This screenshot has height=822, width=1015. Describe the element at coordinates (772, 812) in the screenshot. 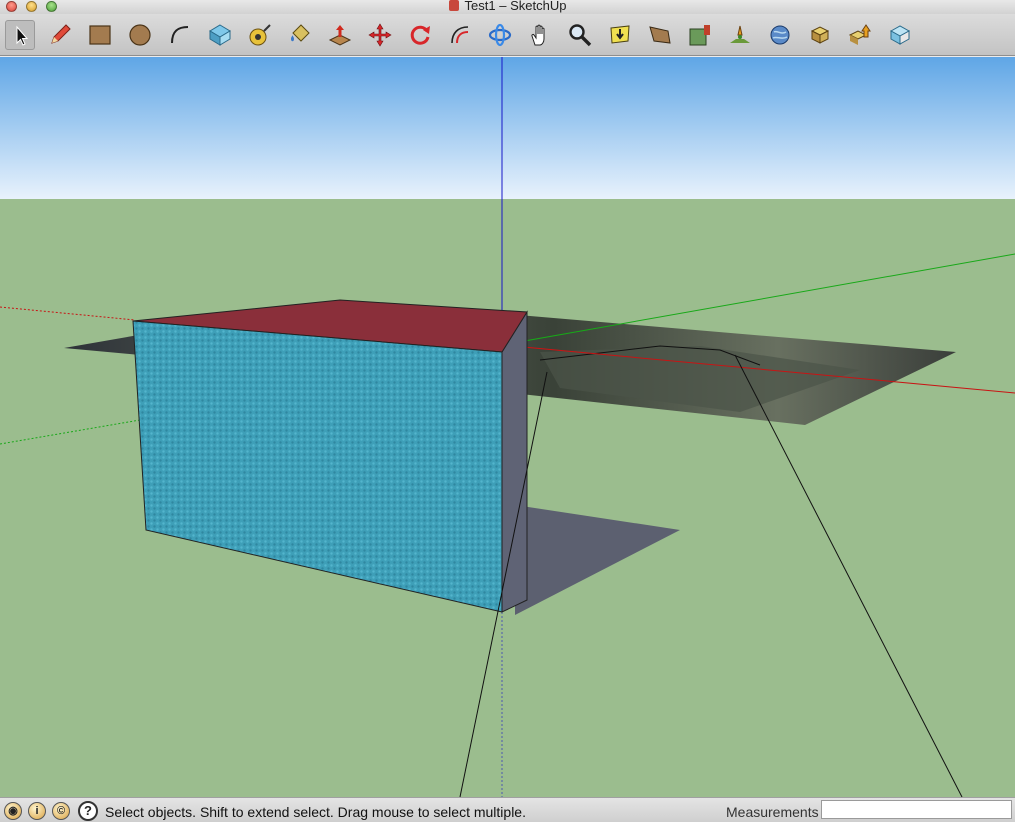

I see `measurements-label: Measurements` at that location.